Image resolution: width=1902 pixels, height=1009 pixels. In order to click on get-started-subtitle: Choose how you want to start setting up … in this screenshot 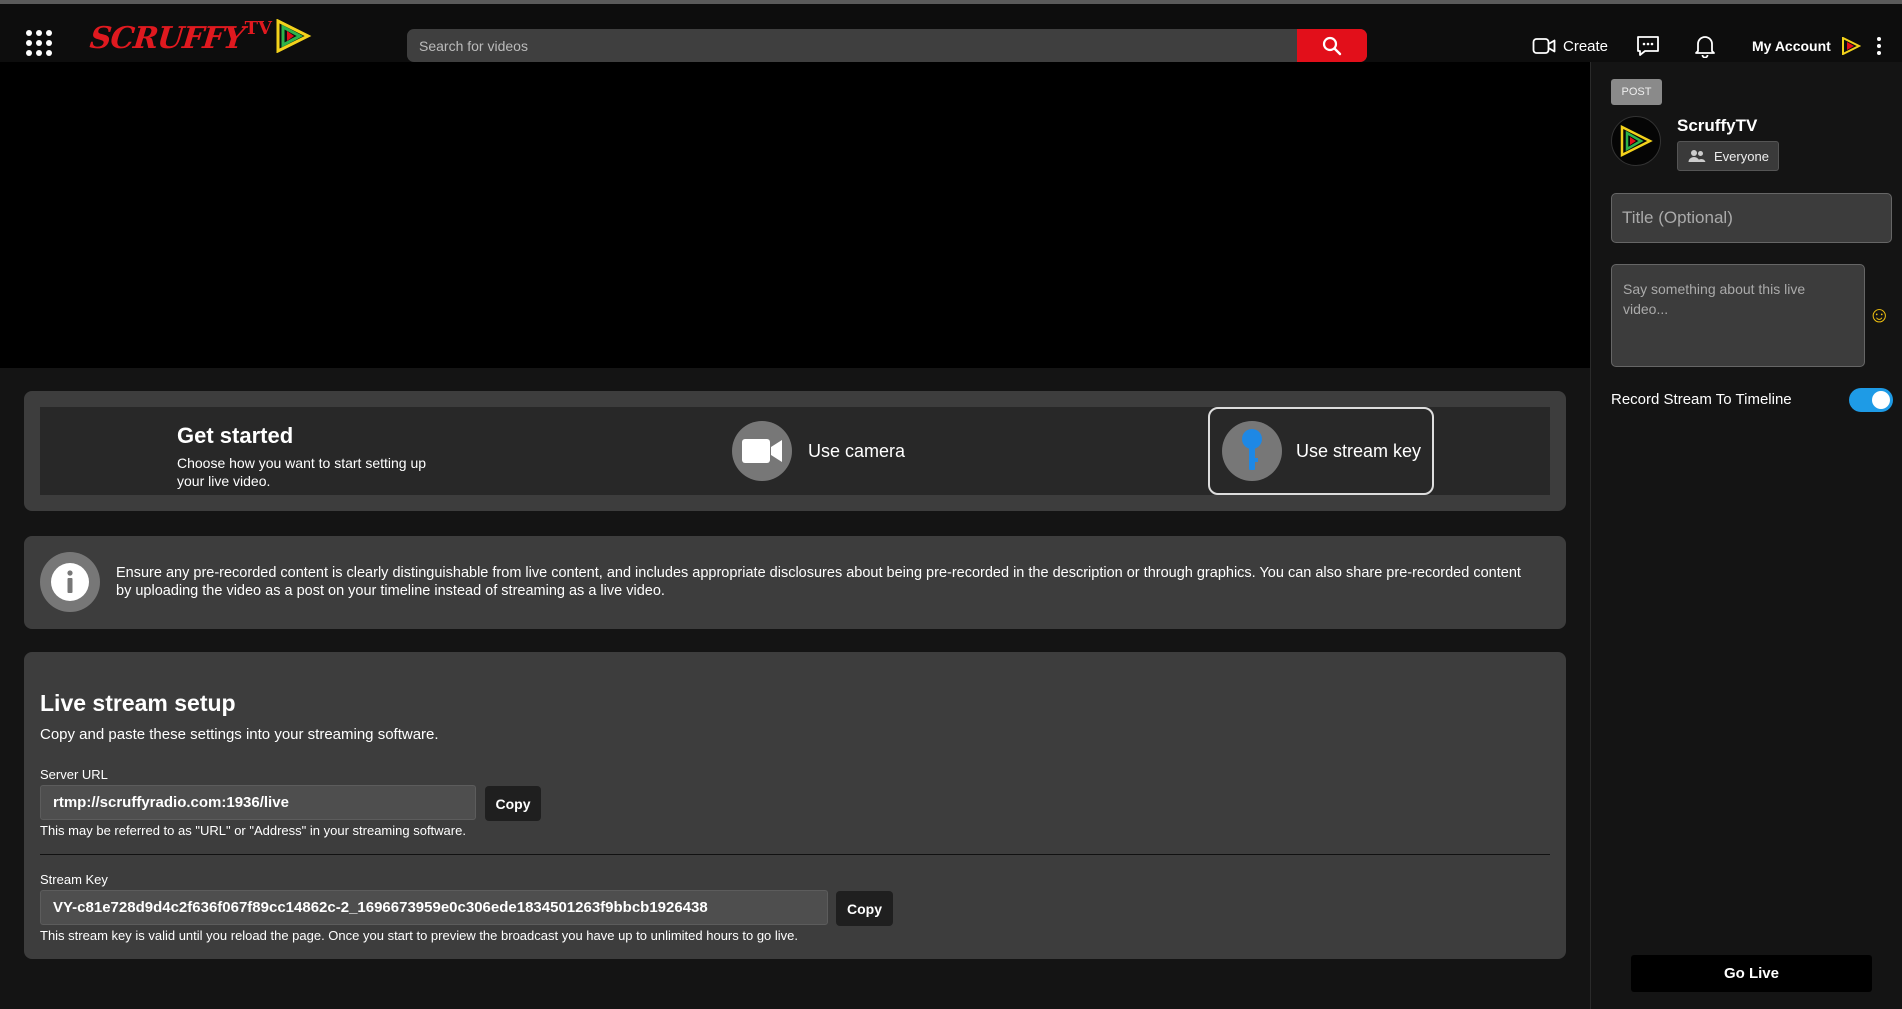, I will do `click(302, 472)`.